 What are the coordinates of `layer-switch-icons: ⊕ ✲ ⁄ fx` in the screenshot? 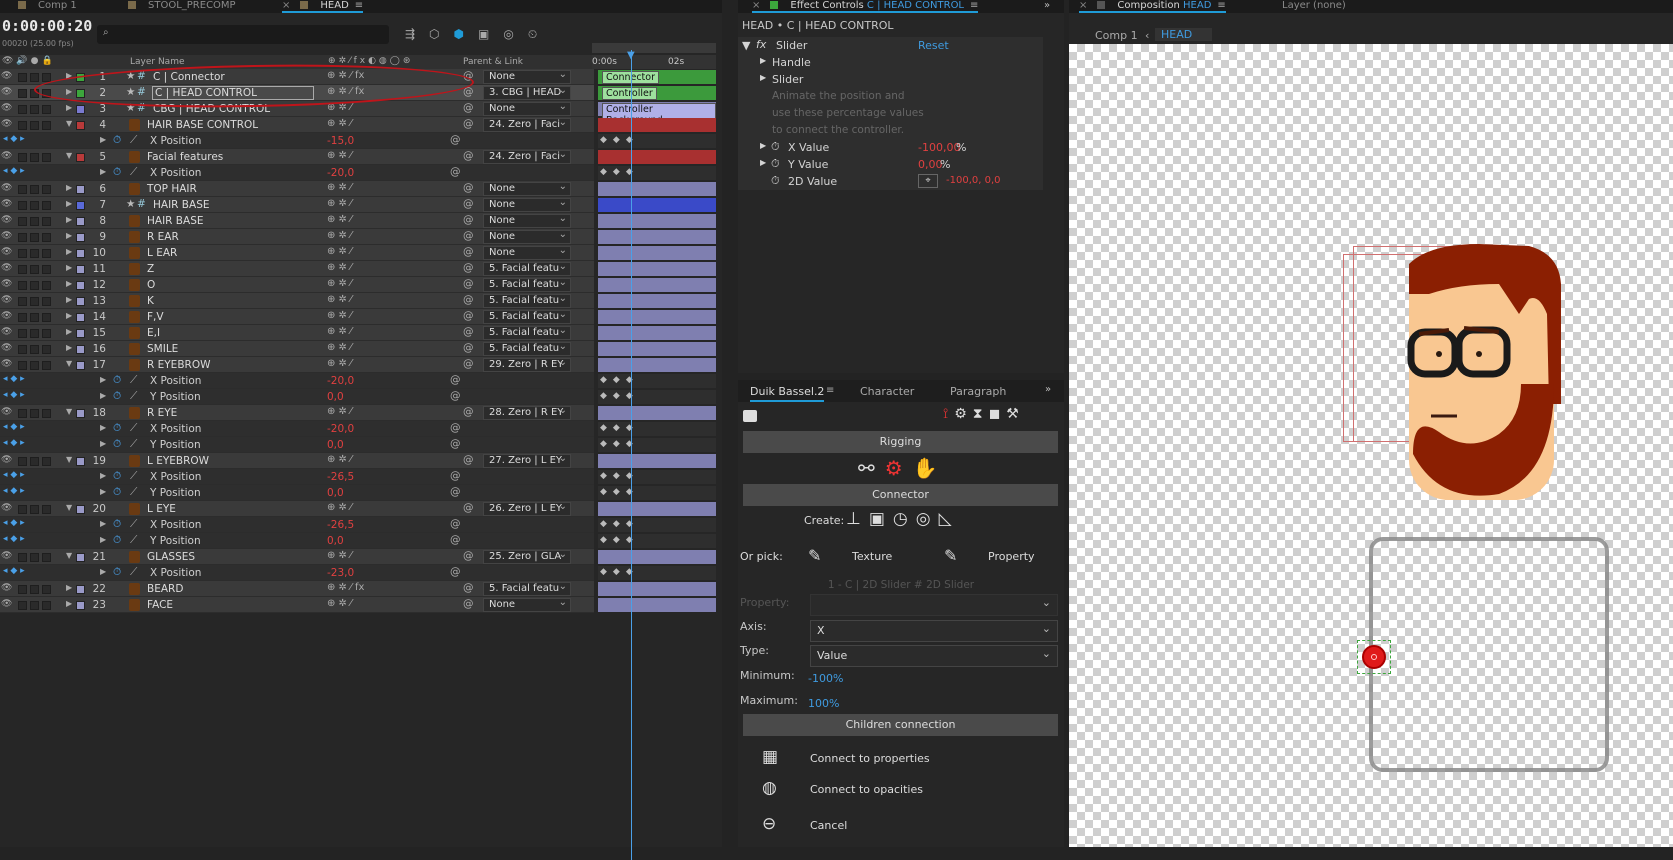 It's located at (345, 587).